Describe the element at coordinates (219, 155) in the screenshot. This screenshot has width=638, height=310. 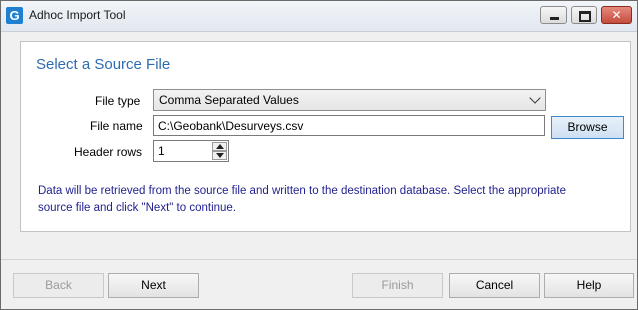
I see `spin-down-icon` at that location.